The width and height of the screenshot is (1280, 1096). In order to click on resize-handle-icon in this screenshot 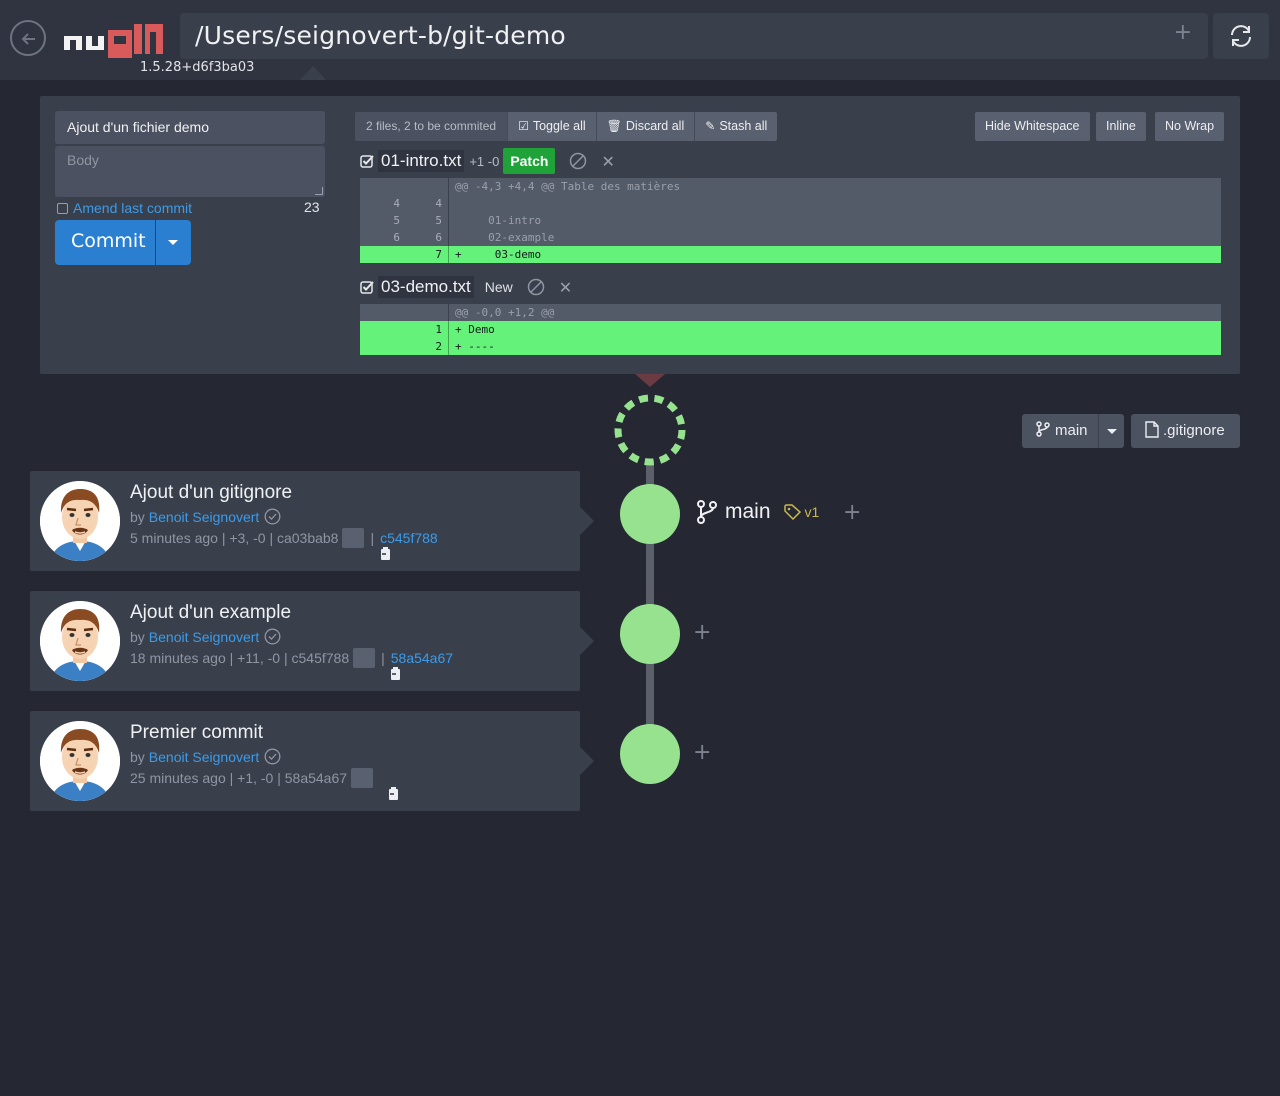, I will do `click(319, 191)`.